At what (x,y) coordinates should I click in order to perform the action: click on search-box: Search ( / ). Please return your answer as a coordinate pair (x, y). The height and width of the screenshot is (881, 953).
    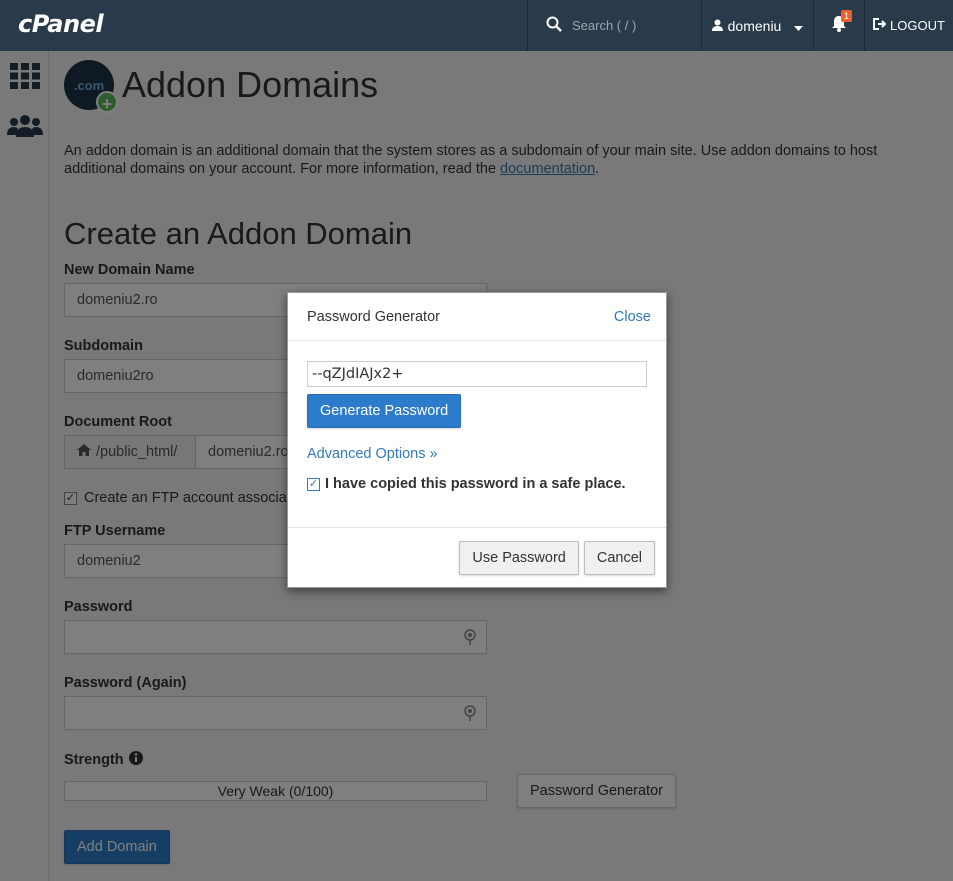
    Looking at the image, I should click on (614, 25).